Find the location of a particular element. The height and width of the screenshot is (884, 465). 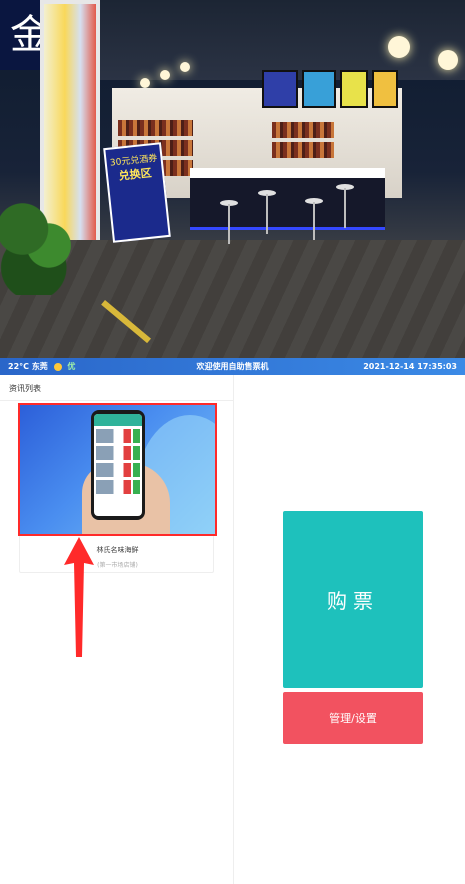

arrow-shape is located at coordinates (79, 597).